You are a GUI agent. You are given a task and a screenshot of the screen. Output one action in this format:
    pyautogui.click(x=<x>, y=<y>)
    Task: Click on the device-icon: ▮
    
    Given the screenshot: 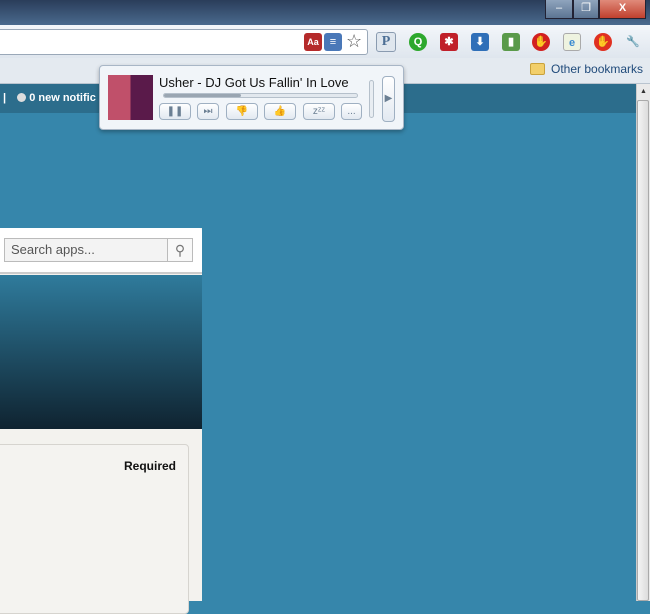 What is the action you would take?
    pyautogui.click(x=511, y=42)
    